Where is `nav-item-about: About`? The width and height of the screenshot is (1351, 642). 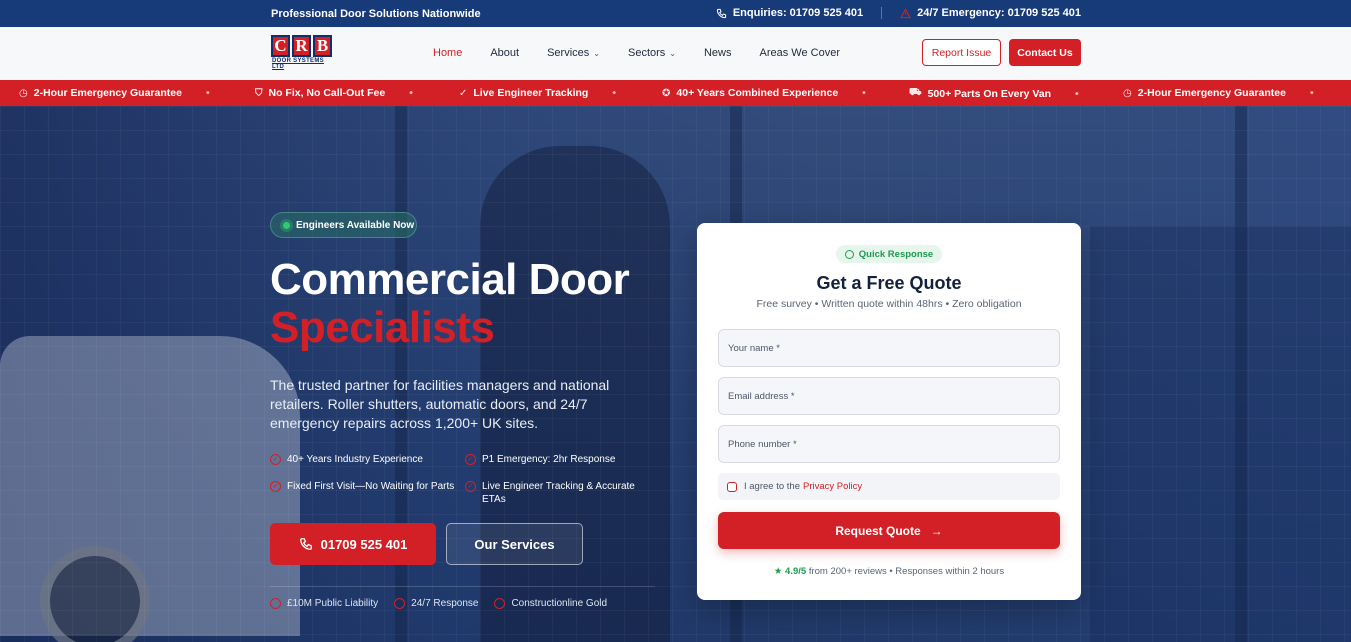 nav-item-about: About is located at coordinates (504, 53).